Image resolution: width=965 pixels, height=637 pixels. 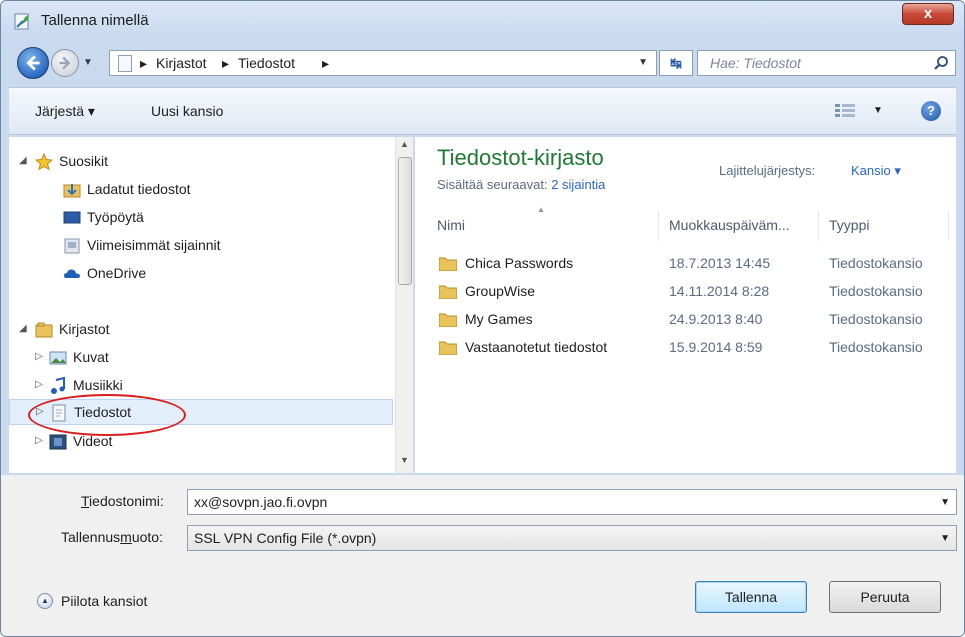 I want to click on search-box: Hae: Tiedostot, so click(x=826, y=63).